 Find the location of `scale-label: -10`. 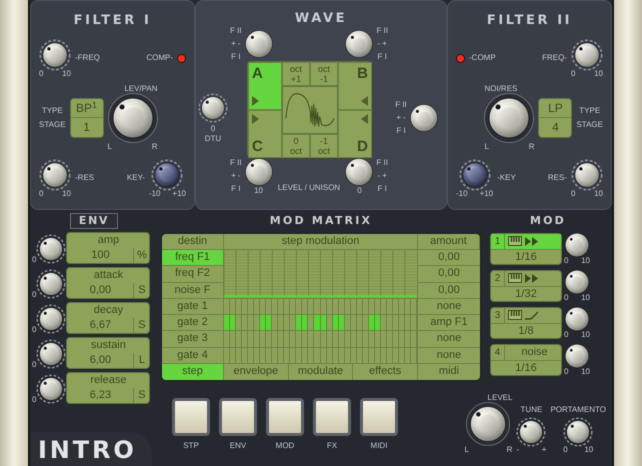

scale-label: -10 is located at coordinates (154, 194).